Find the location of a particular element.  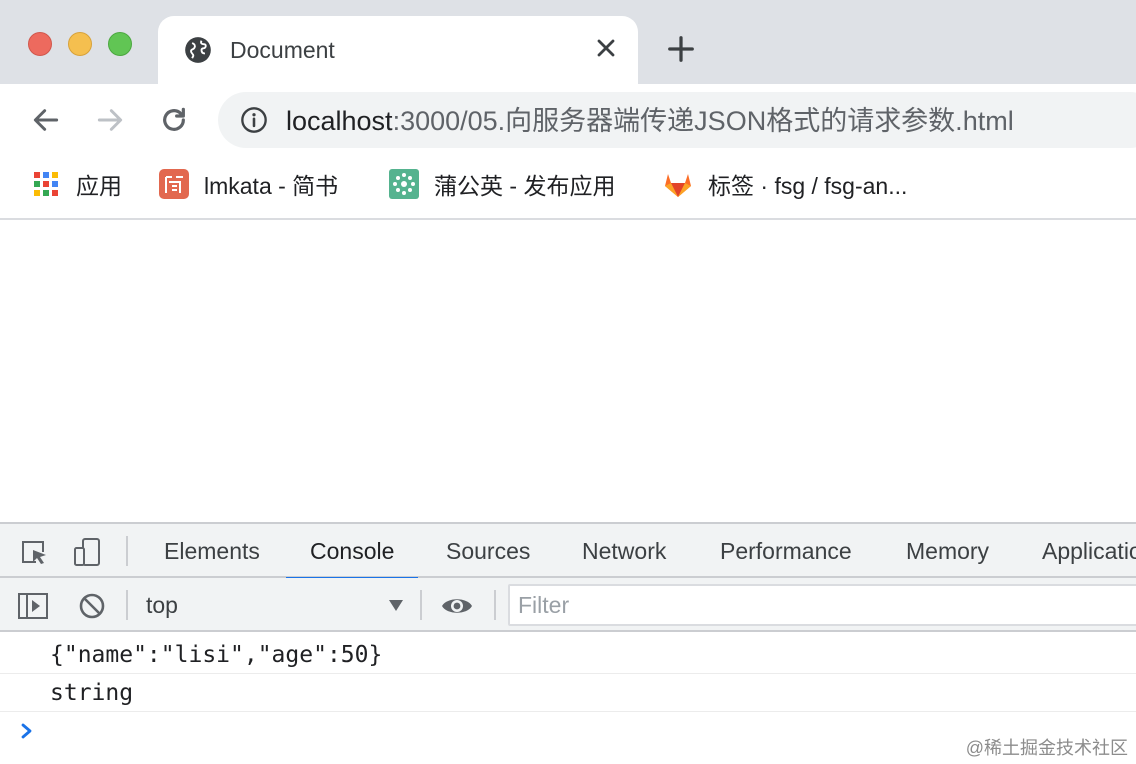

url-path: :3000/05.向服务器端传递JSON格式的请求参数.html is located at coordinates (703, 121).